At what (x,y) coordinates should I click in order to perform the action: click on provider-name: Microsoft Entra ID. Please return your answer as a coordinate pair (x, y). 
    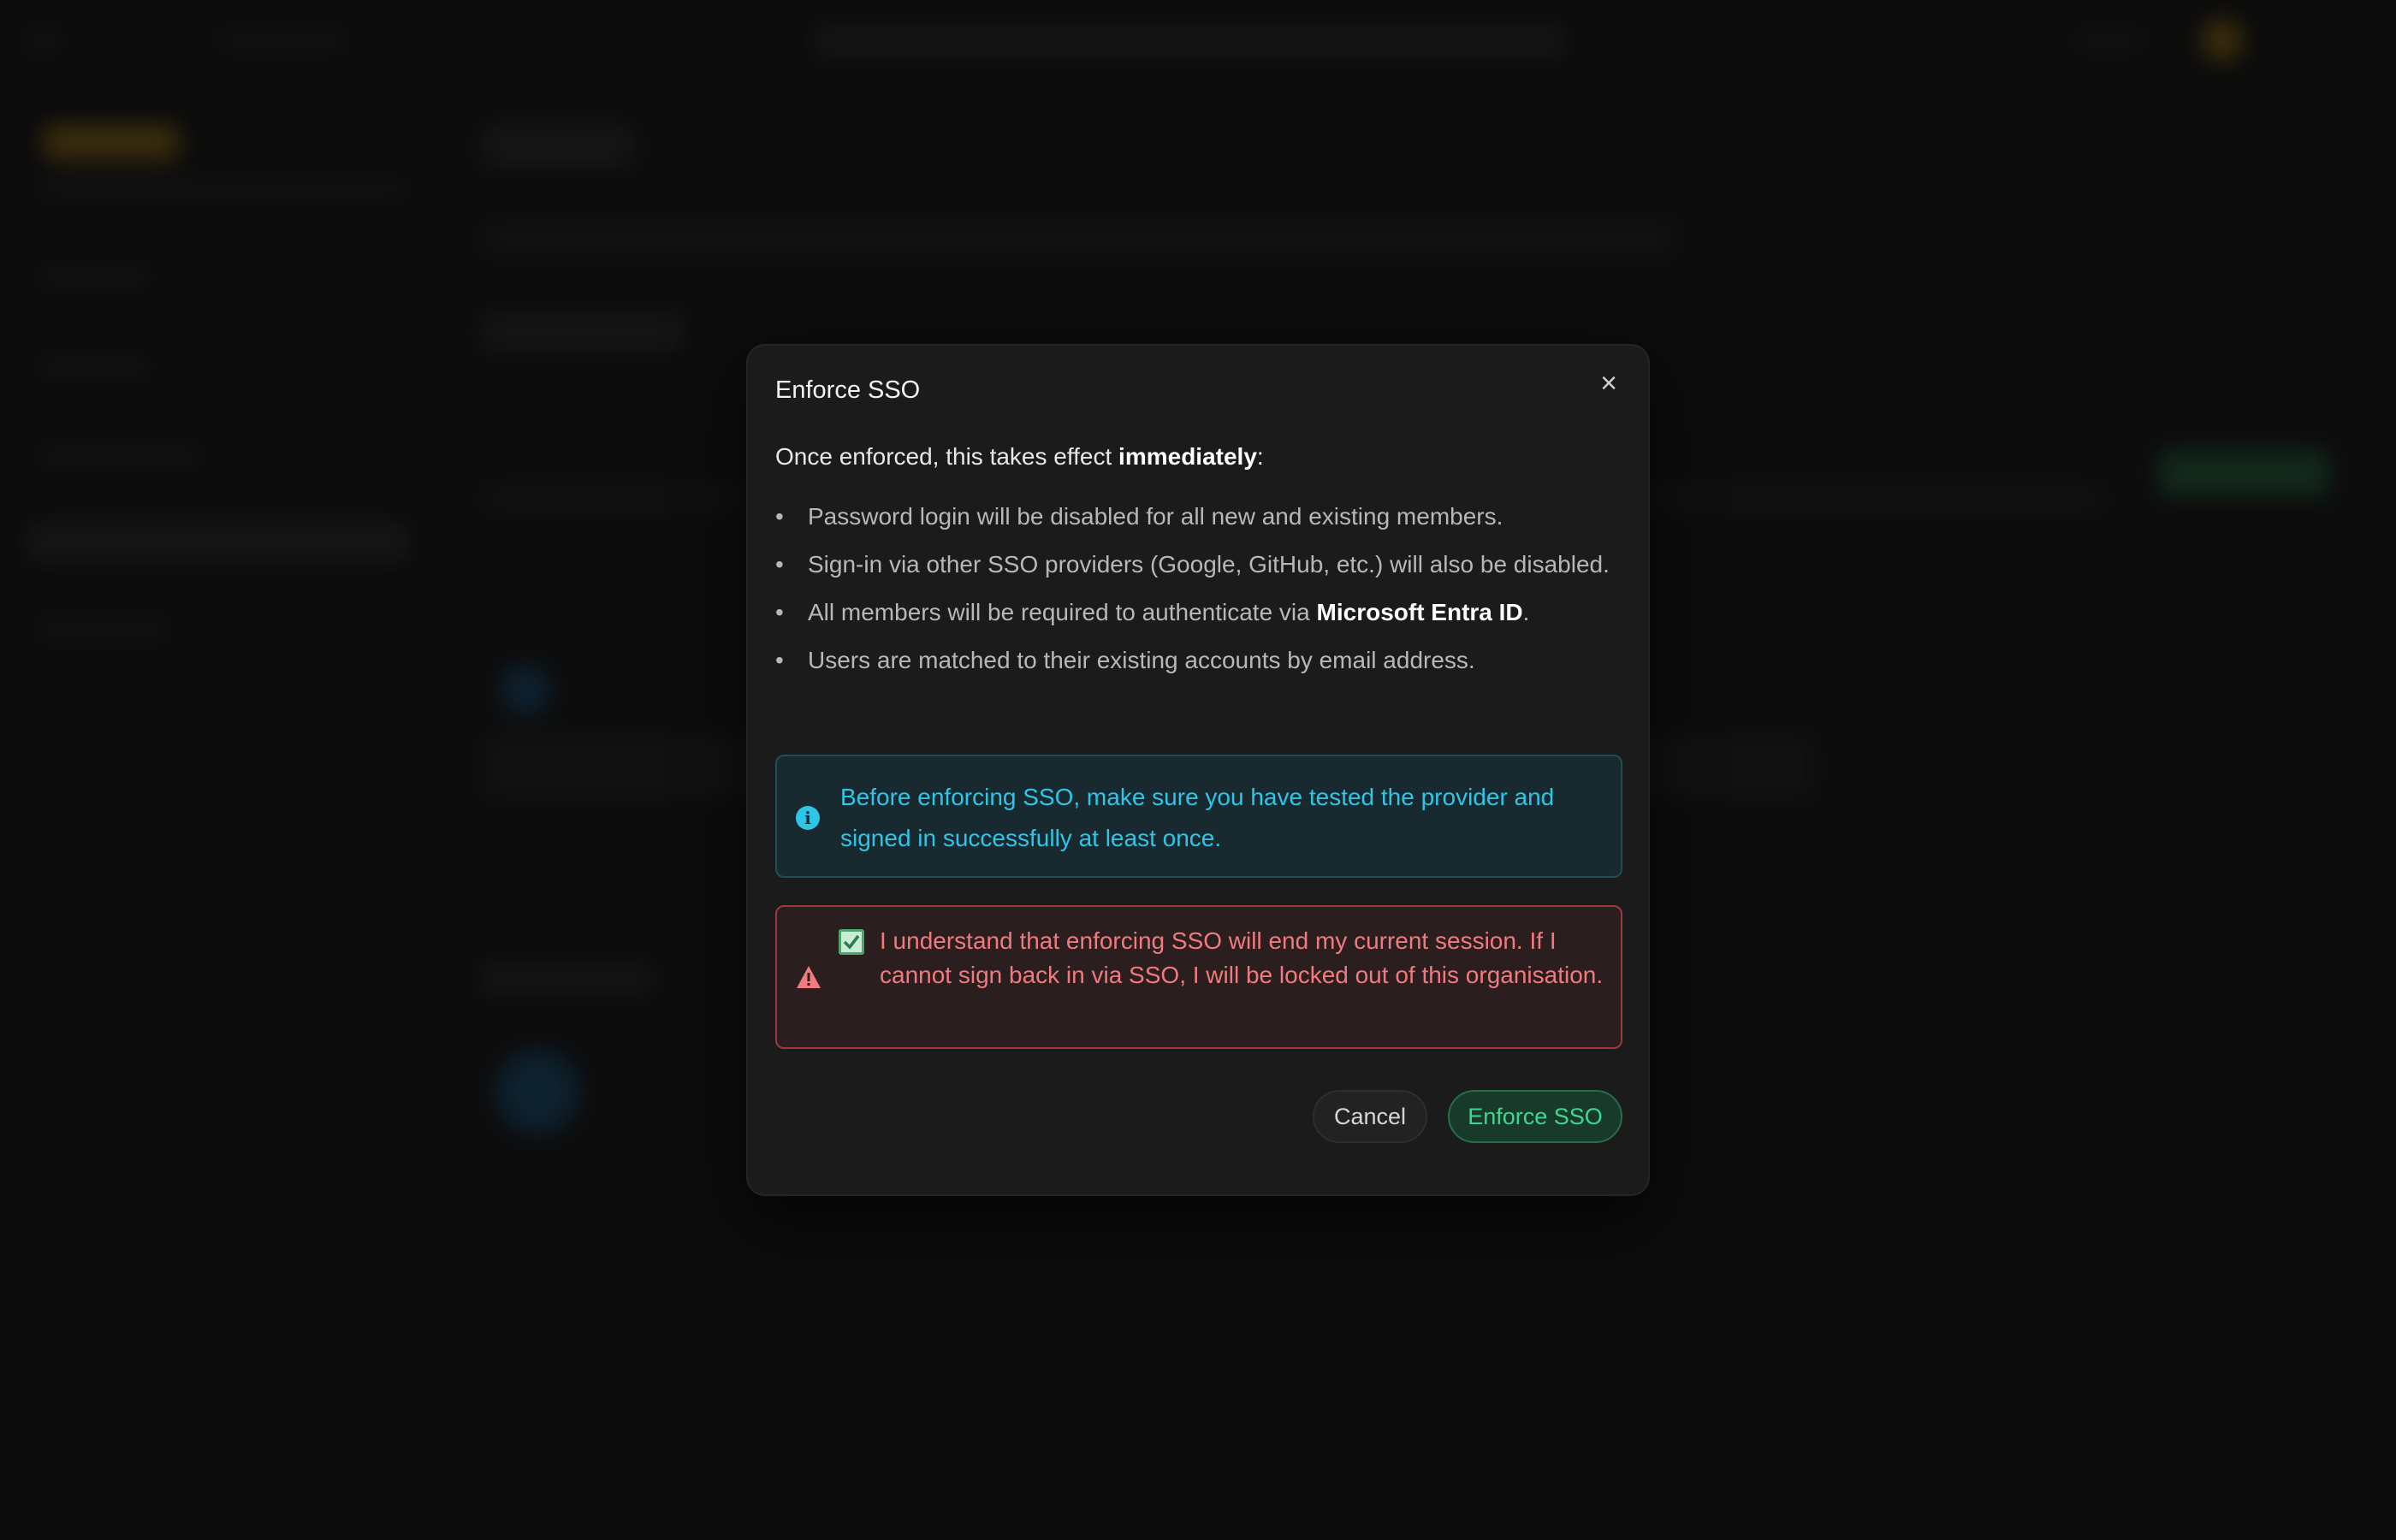
    Looking at the image, I should click on (1419, 612).